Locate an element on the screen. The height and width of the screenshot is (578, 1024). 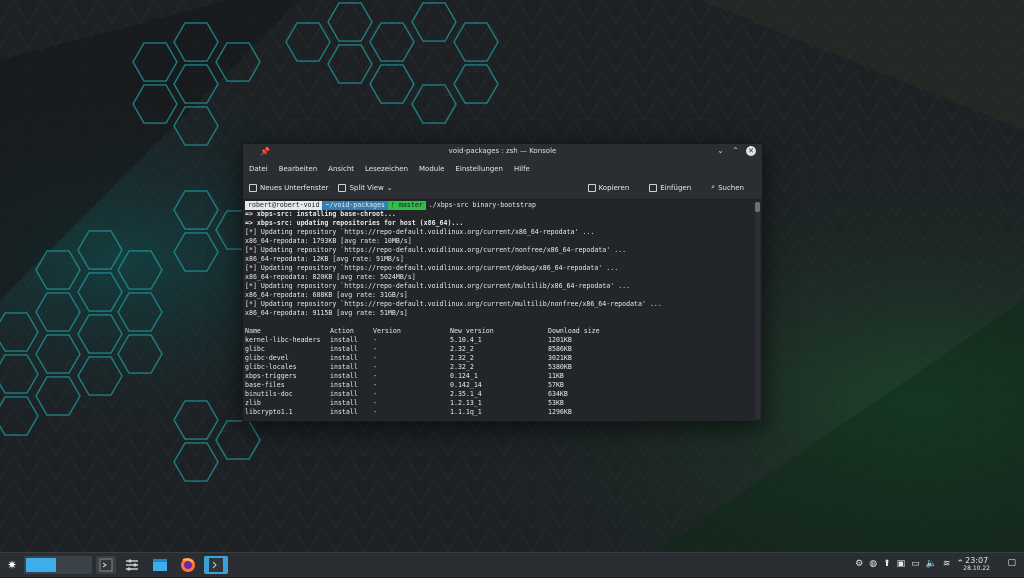
volume-icon: 🔈 is located at coordinates (931, 564).